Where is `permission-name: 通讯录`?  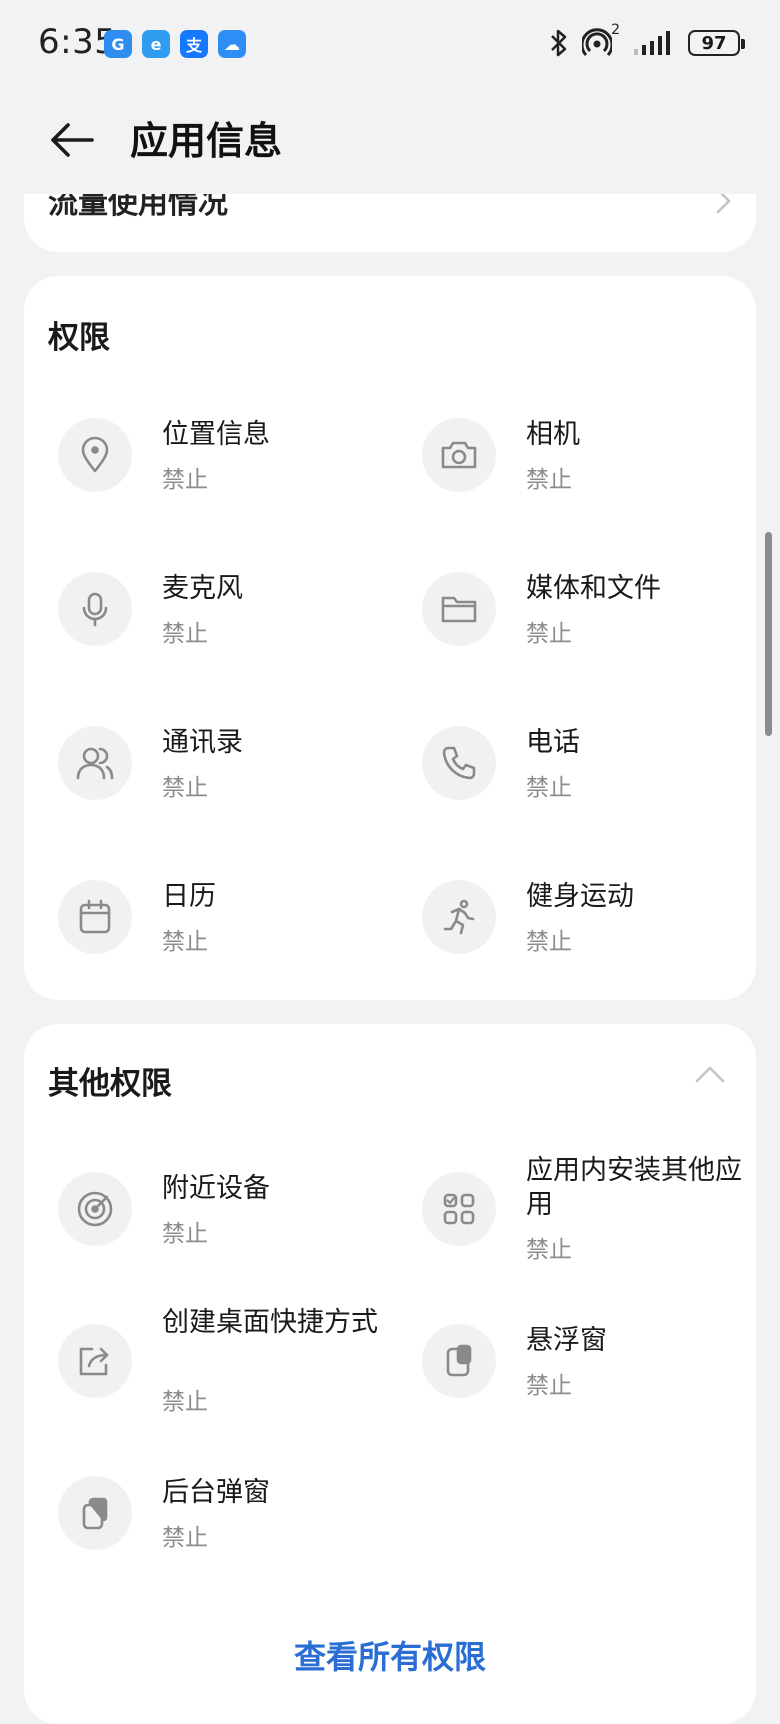
permission-name: 通讯录 is located at coordinates (202, 742).